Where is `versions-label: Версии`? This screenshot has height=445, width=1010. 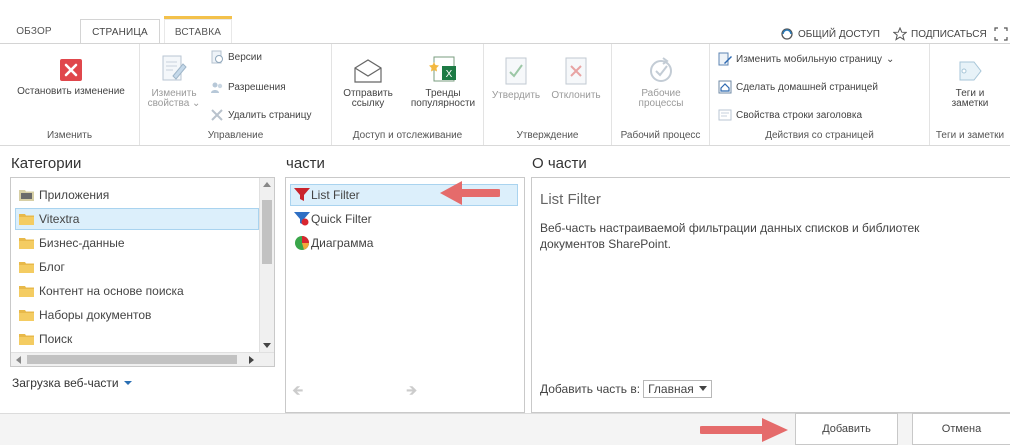
versions-label: Версии is located at coordinates (245, 57).